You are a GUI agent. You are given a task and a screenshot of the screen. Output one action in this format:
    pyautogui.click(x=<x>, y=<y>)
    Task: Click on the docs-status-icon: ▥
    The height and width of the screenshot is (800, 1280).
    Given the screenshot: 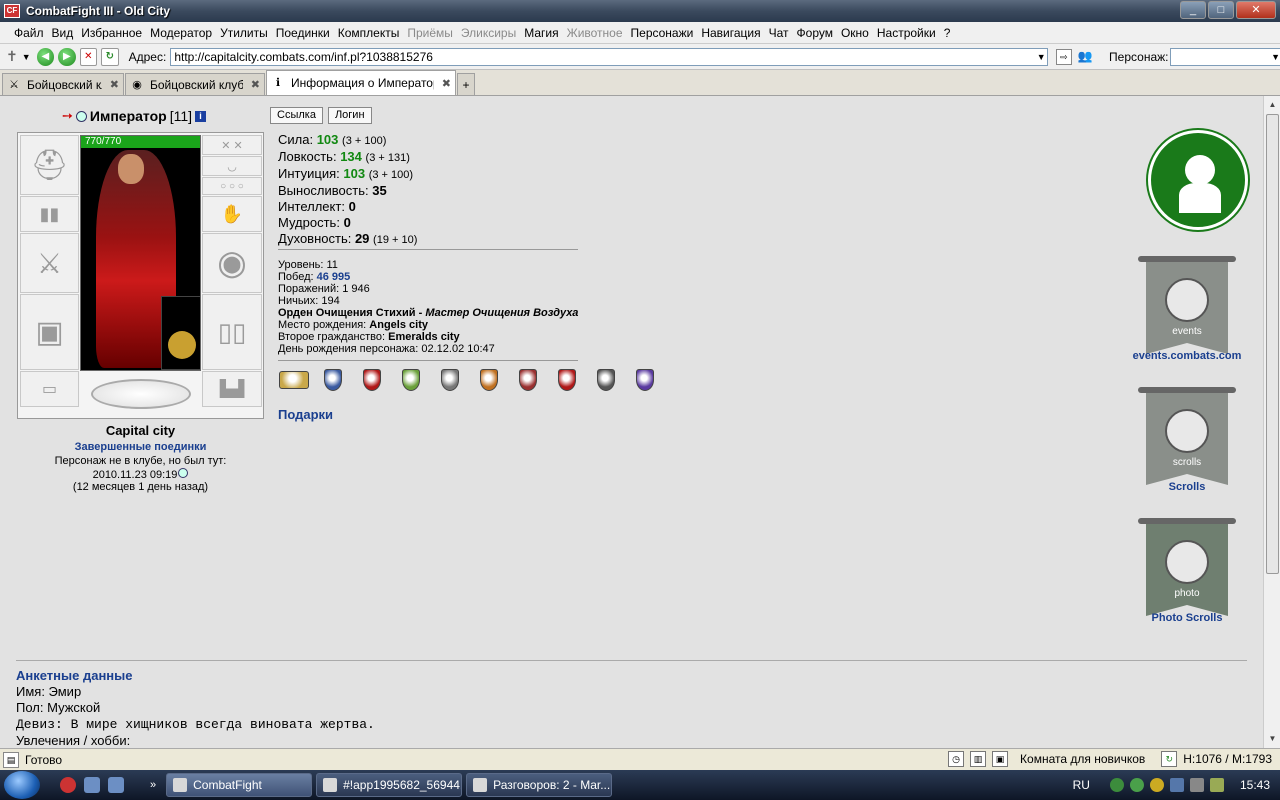 What is the action you would take?
    pyautogui.click(x=978, y=759)
    